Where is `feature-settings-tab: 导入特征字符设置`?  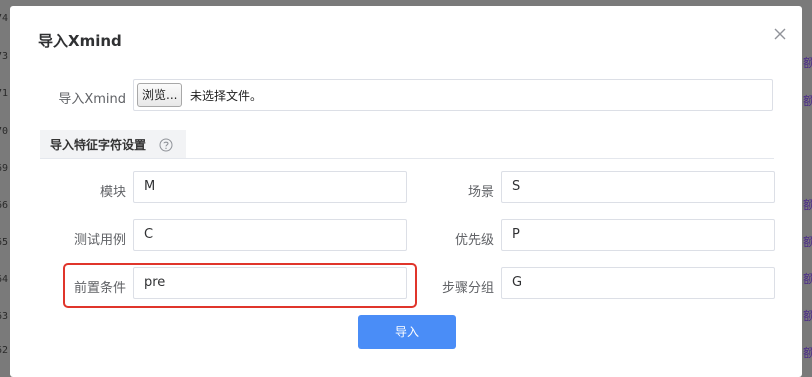
feature-settings-tab: 导入特征字符设置 is located at coordinates (113, 144).